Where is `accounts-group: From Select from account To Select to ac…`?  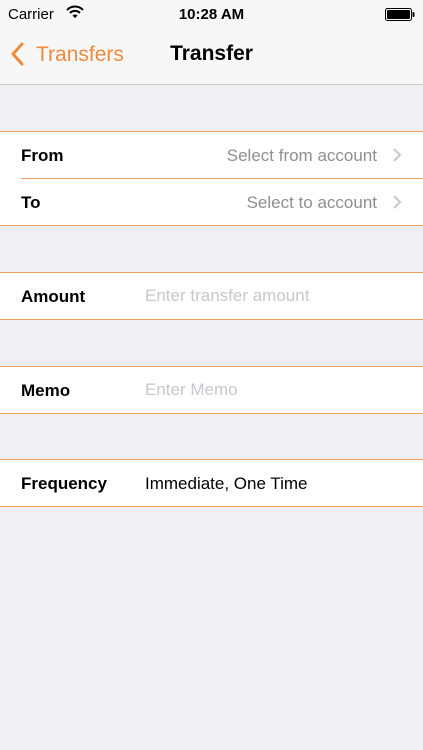 accounts-group: From Select from account To Select to ac… is located at coordinates (211, 178).